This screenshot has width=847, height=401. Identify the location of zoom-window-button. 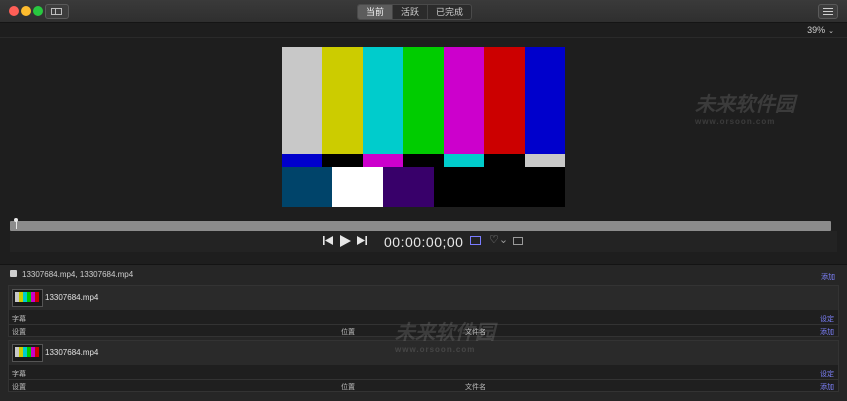
(38, 11).